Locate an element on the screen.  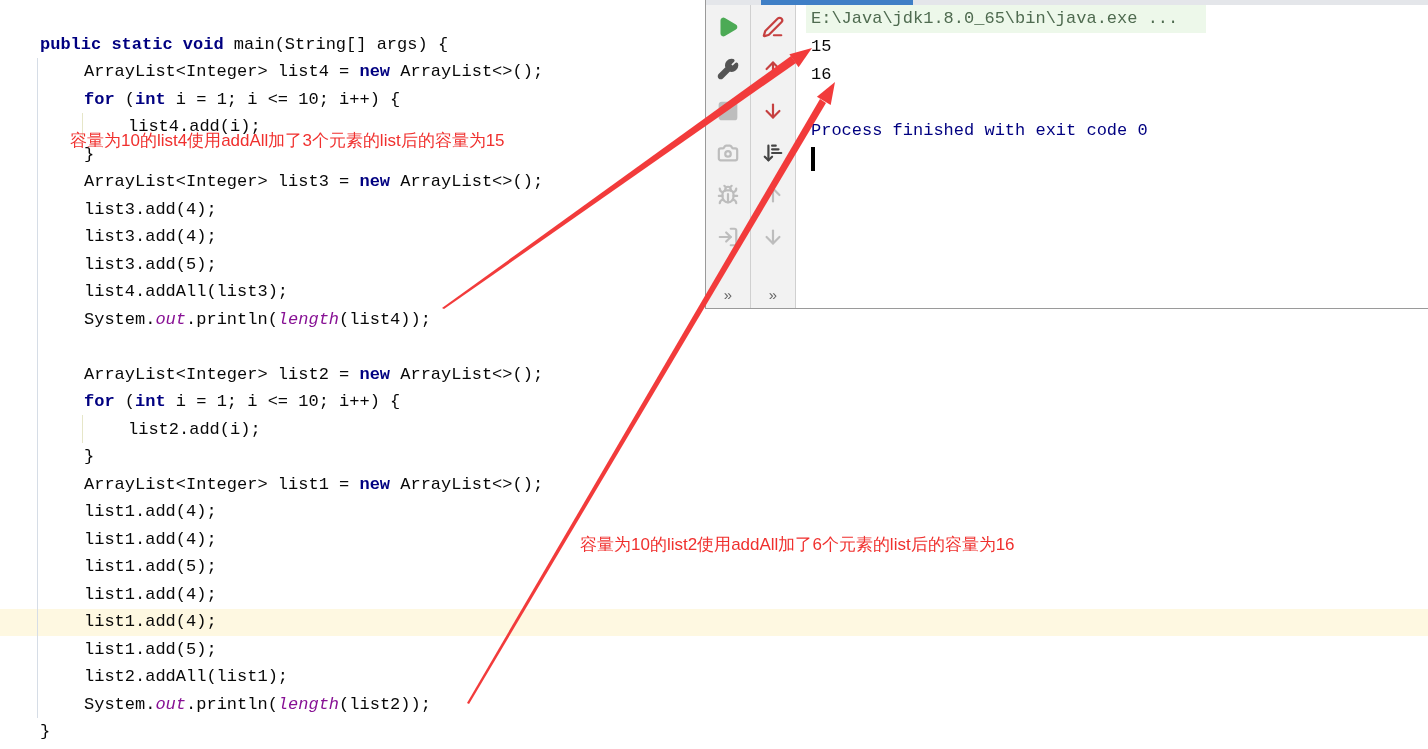
annotation-text: 容量为10的list2使用addAll加了6个元素的list后的容量为16 is located at coordinates (797, 545).